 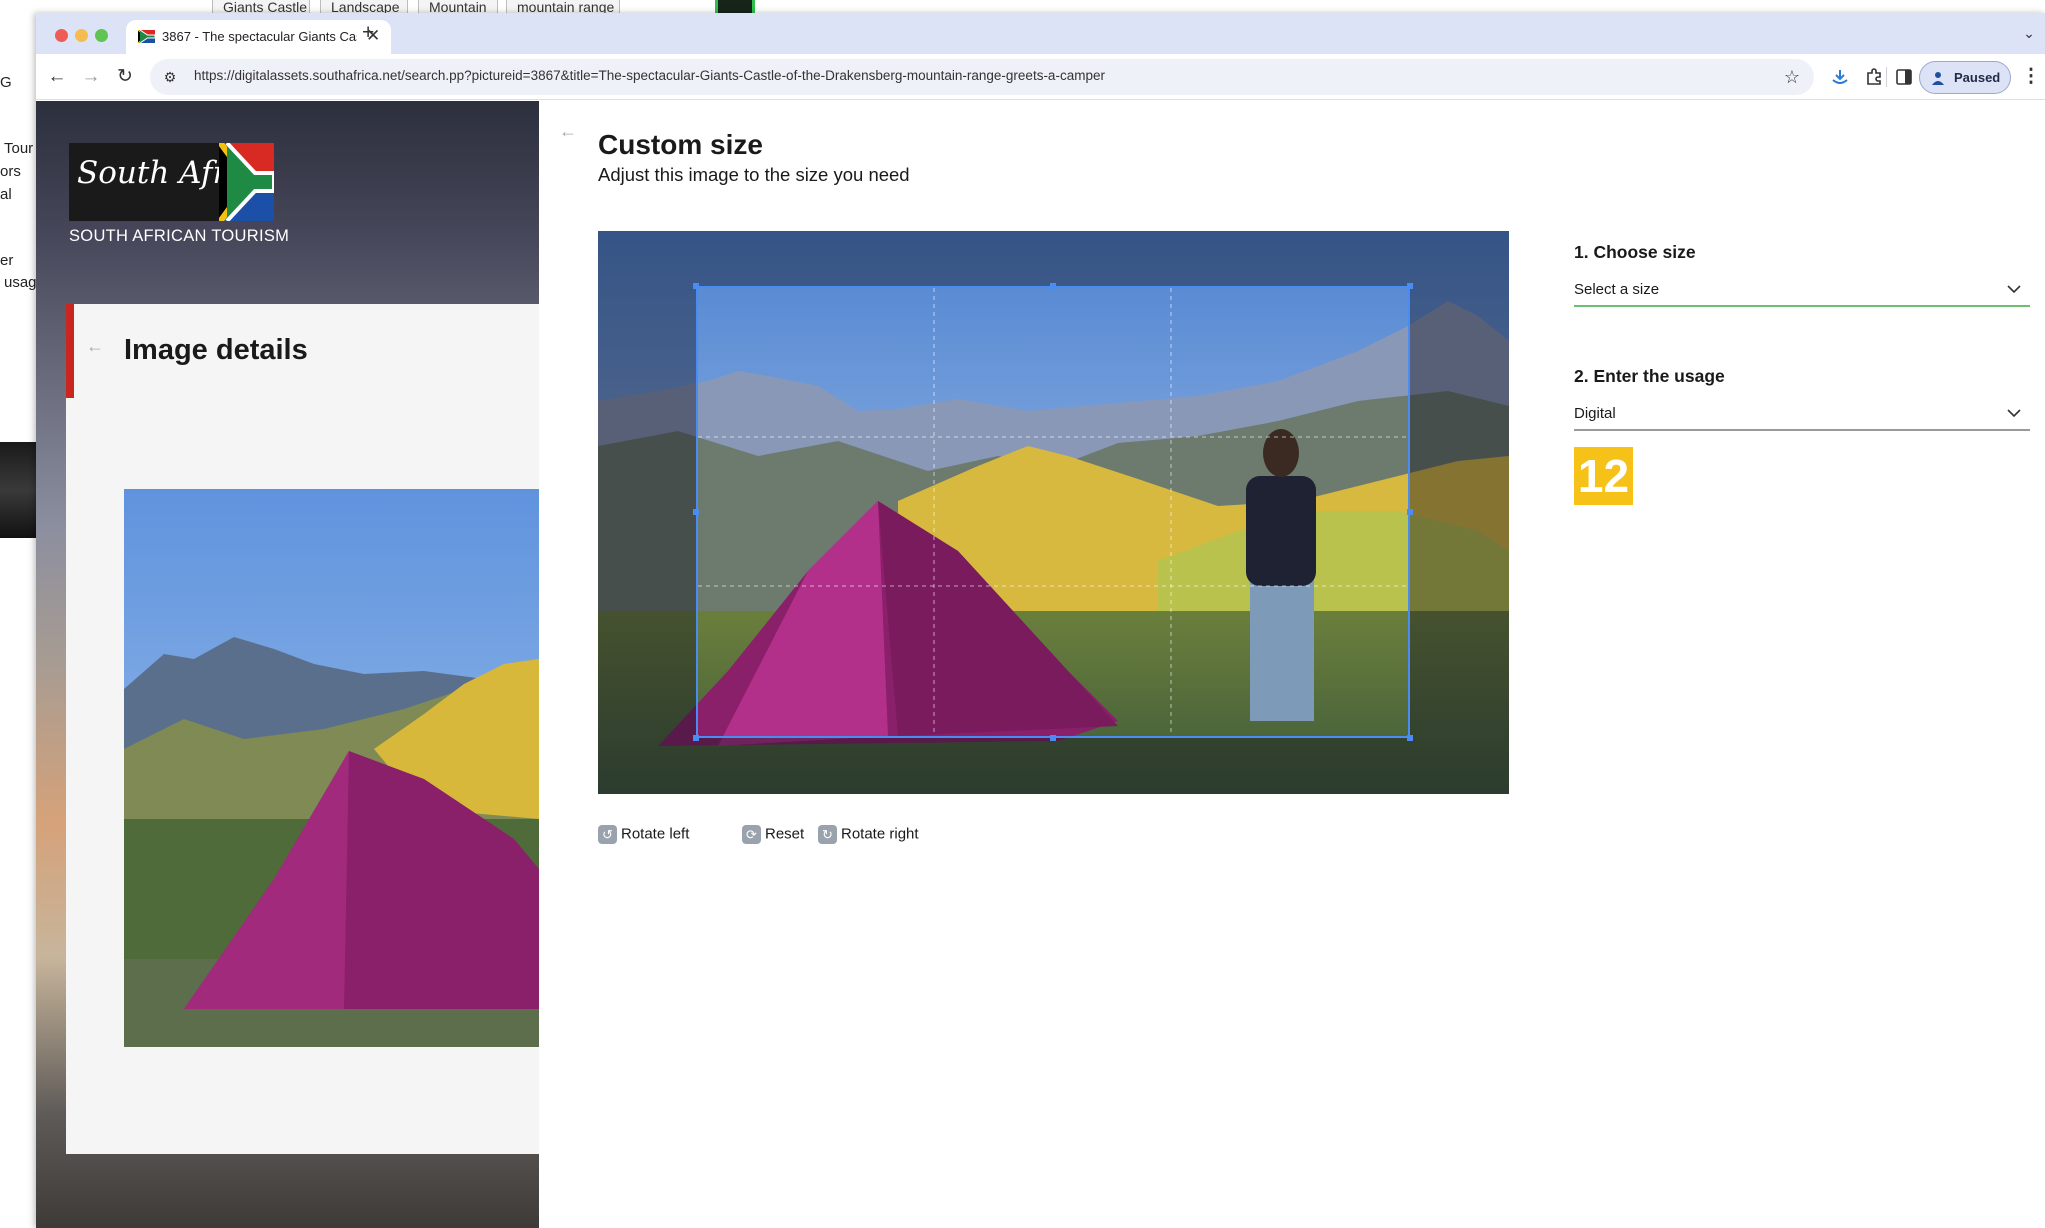 I want to click on crop-handle-s, so click(x=1053, y=738).